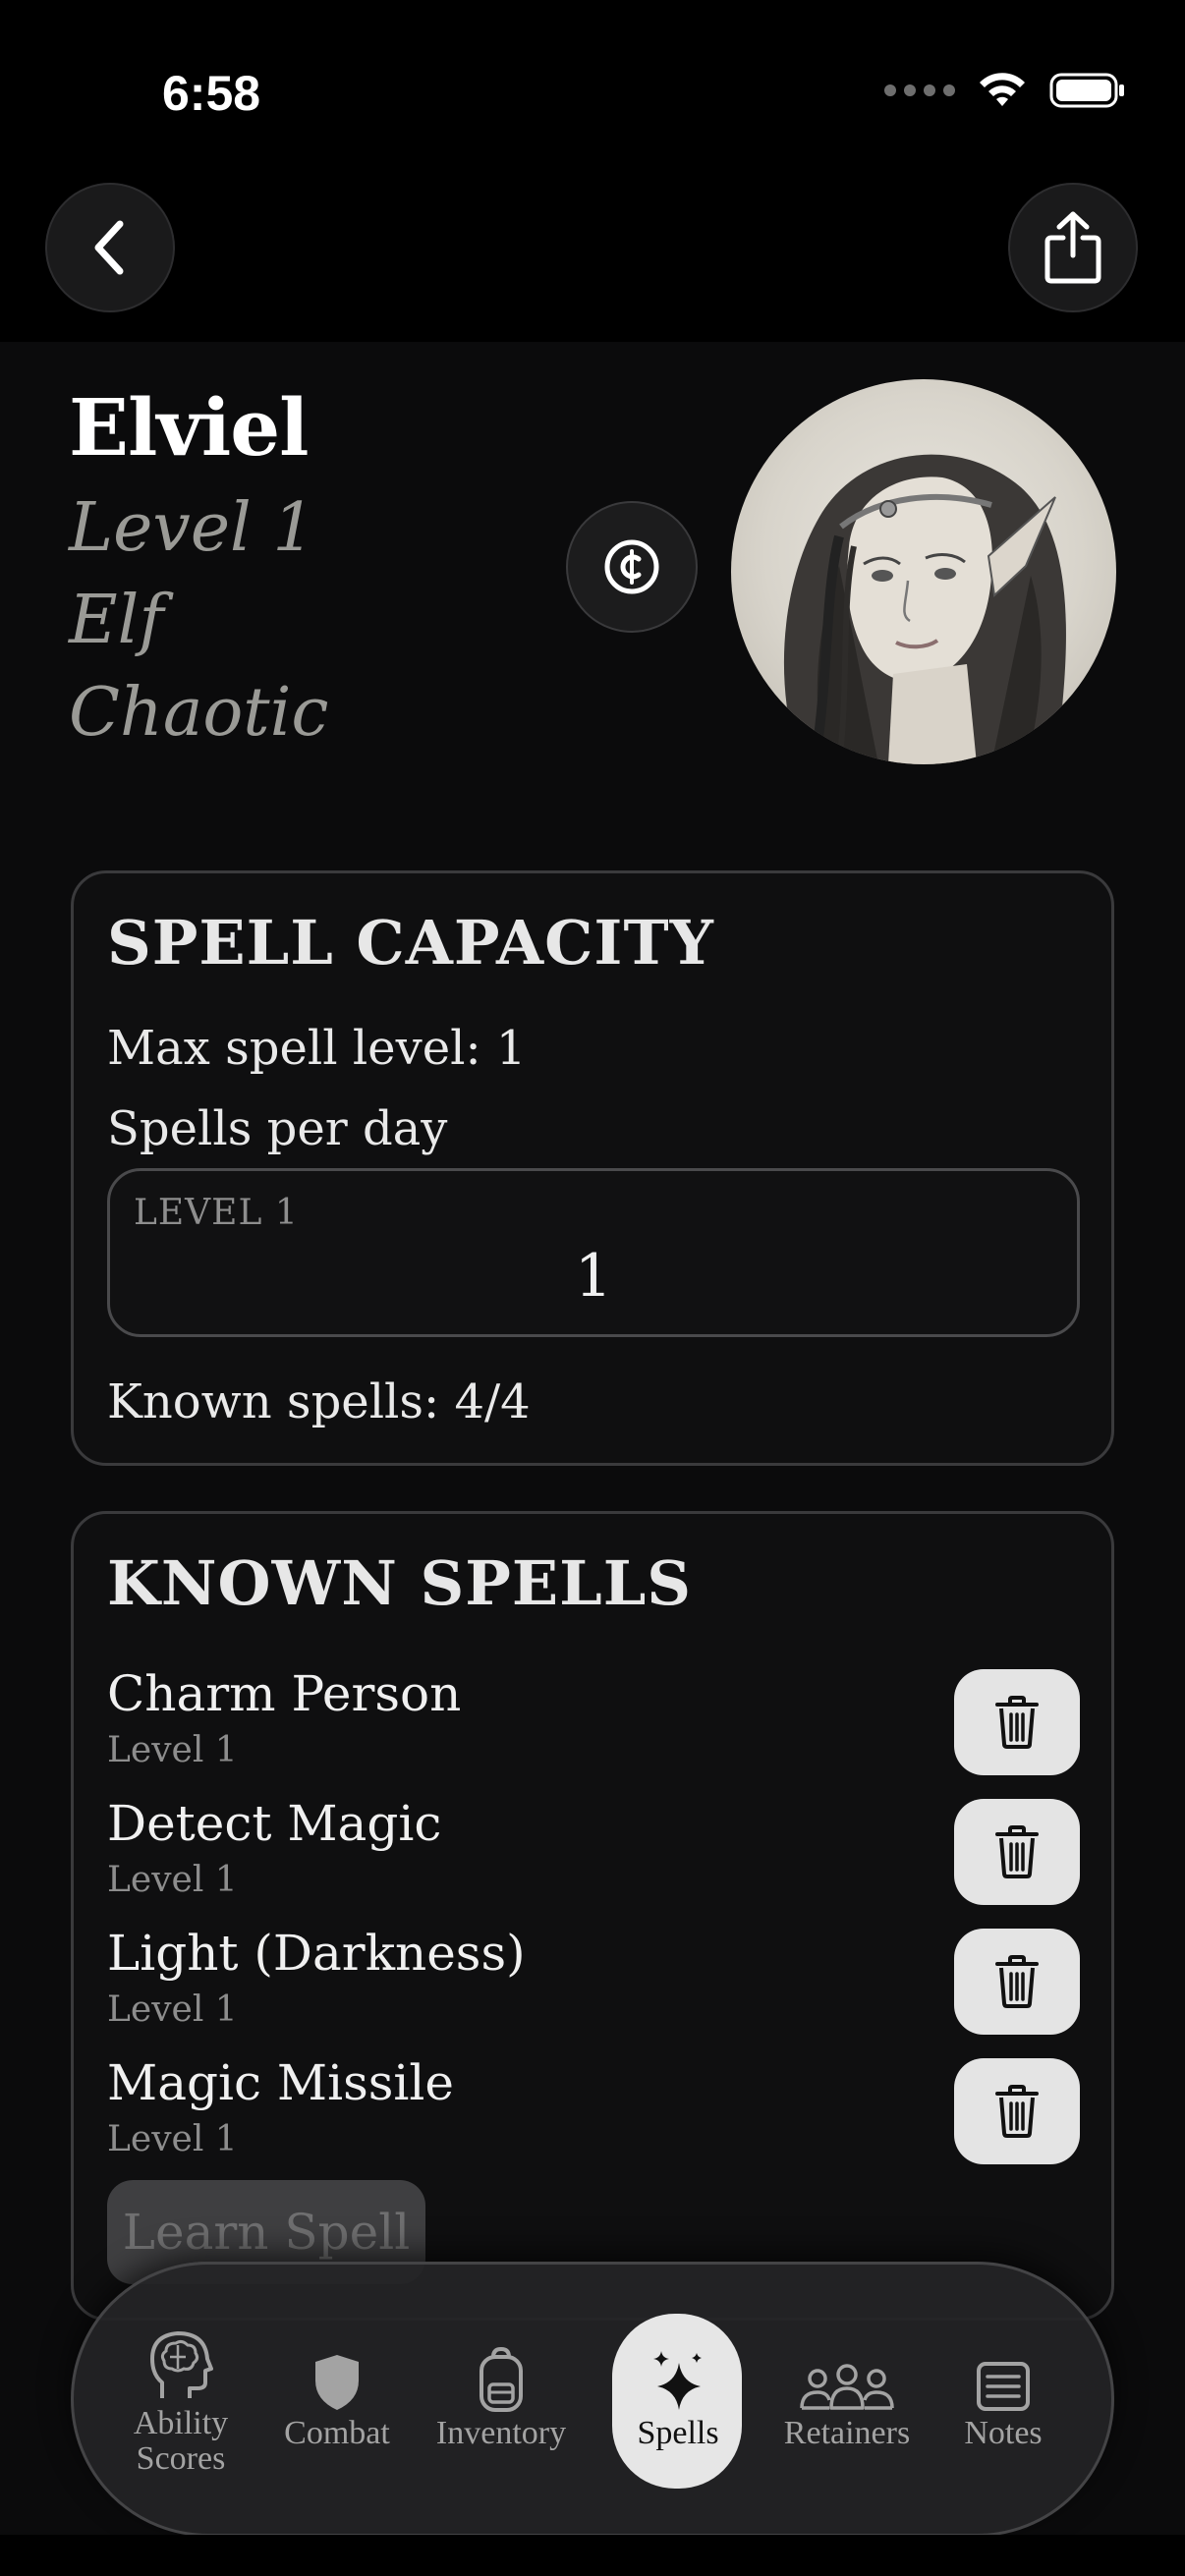 The height and width of the screenshot is (2576, 1185). What do you see at coordinates (847, 2433) in the screenshot?
I see `tab-label: Retainers` at bounding box center [847, 2433].